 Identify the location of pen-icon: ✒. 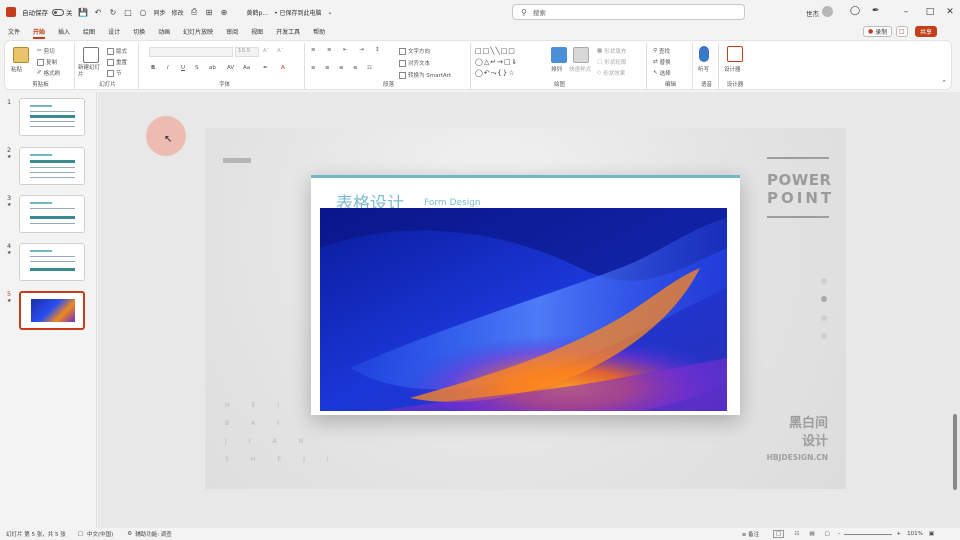
(876, 11).